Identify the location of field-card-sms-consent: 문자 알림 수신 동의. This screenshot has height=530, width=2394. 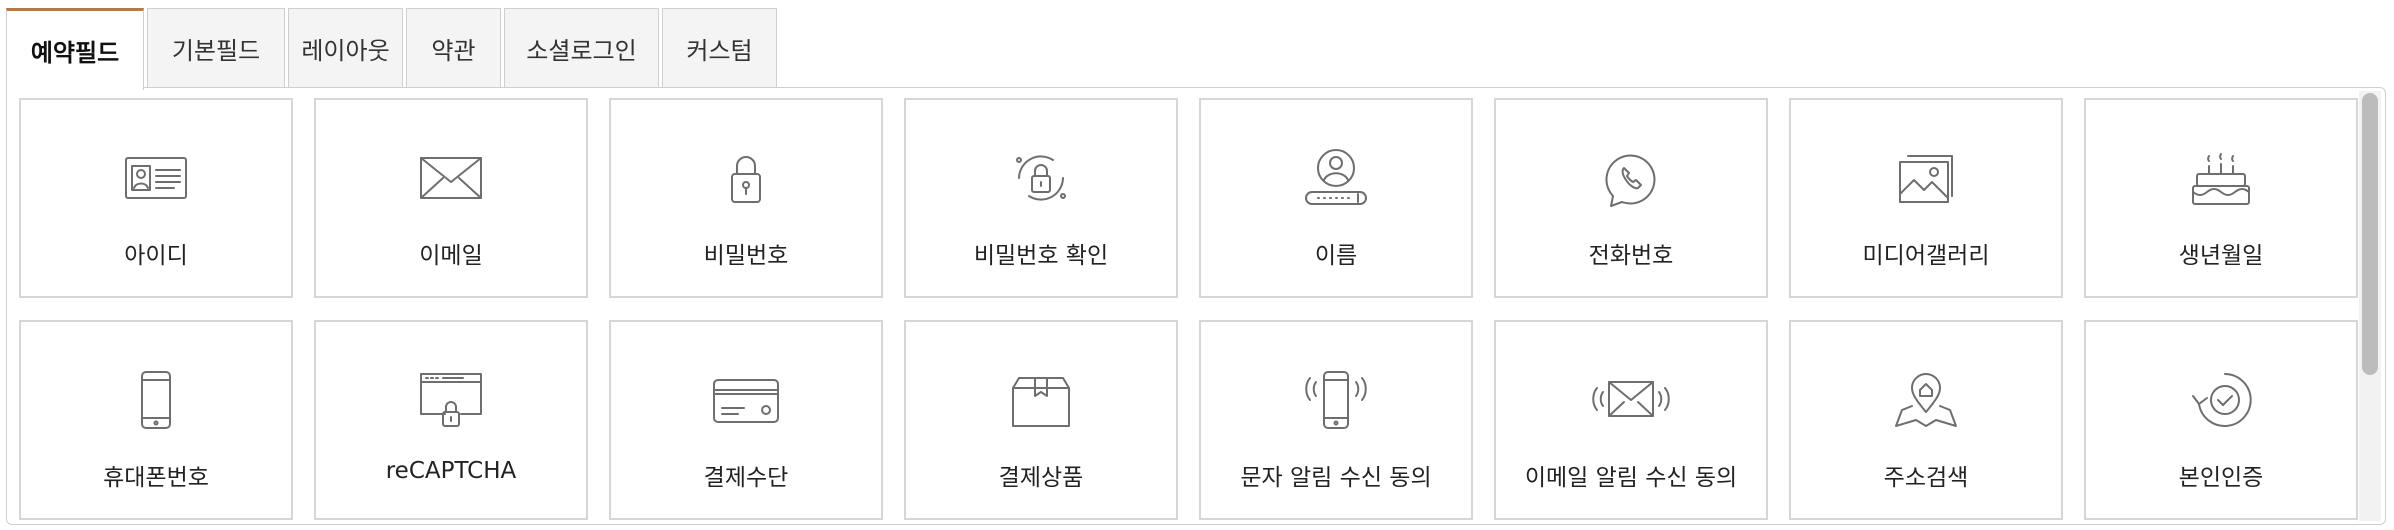
(1336, 420).